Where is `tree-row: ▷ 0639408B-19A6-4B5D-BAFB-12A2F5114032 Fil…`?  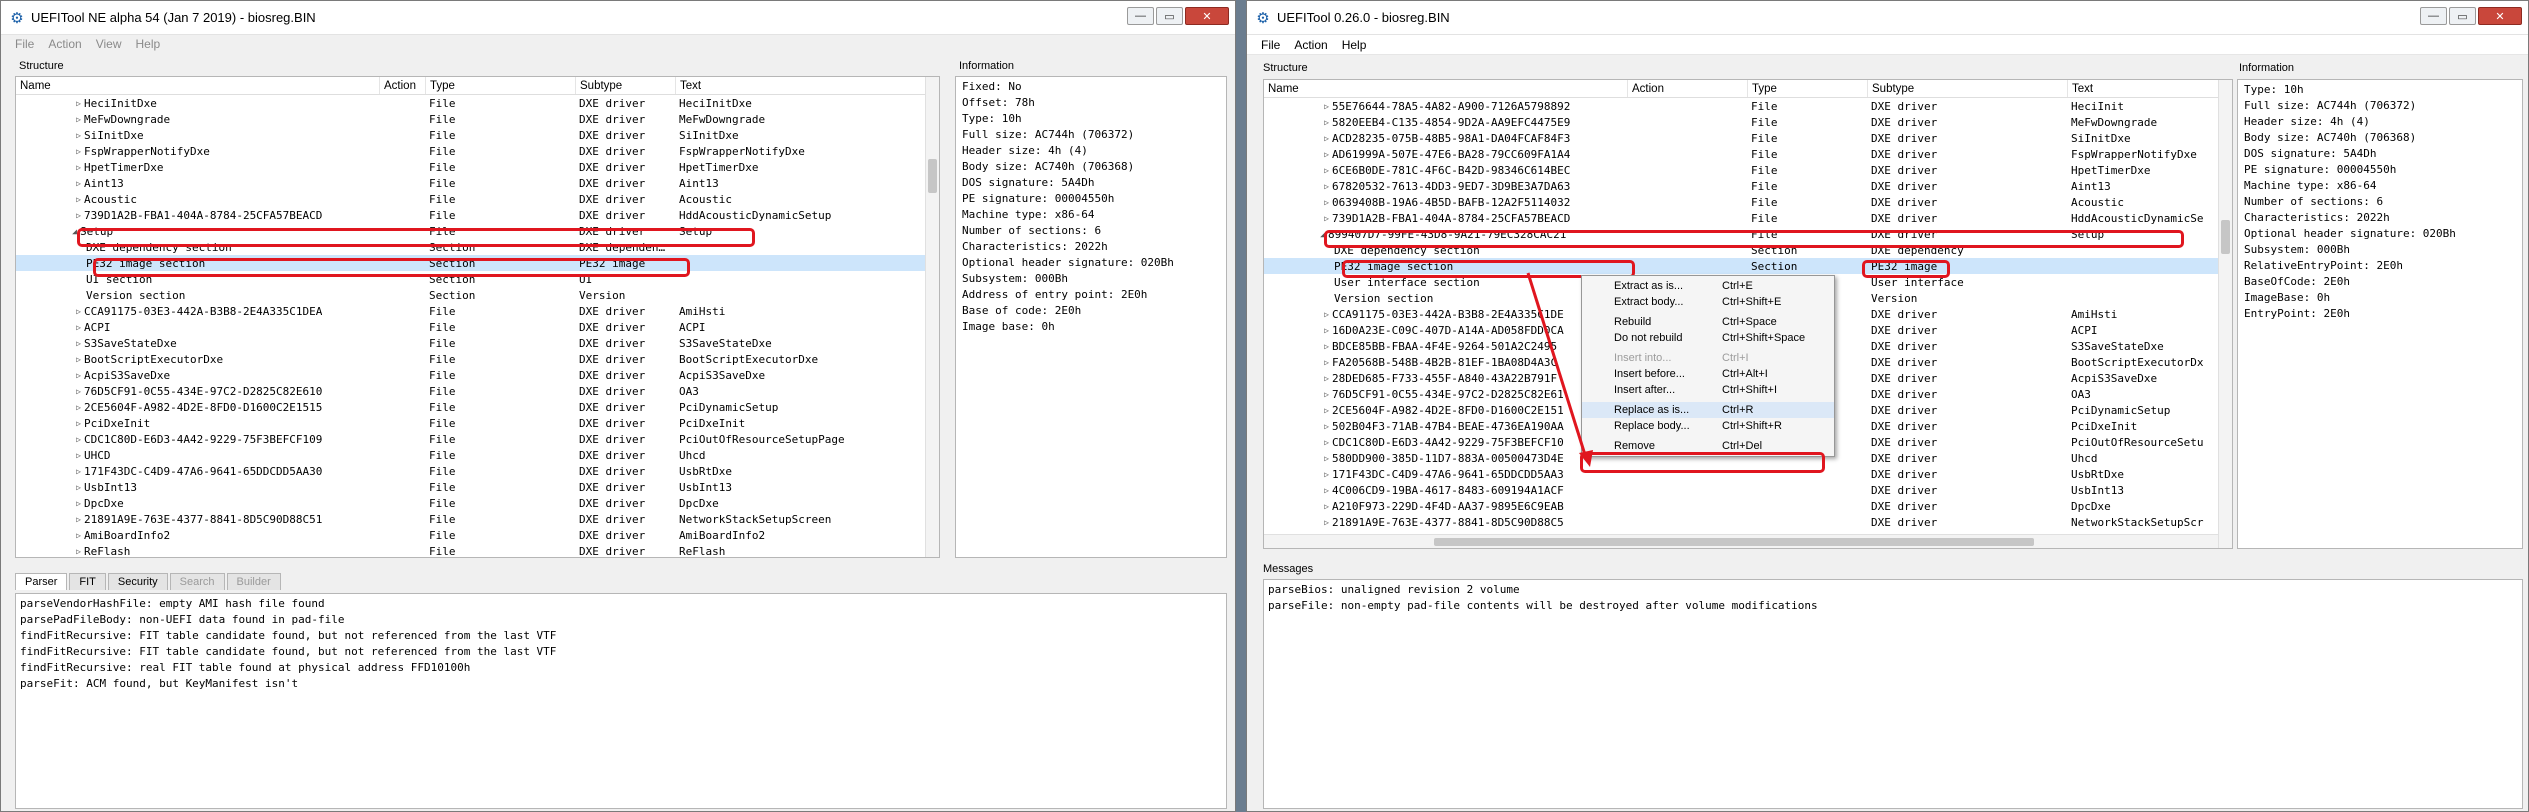 tree-row: ▷ 0639408B-19A6-4B5D-BAFB-12A2F5114032 Fil… is located at coordinates (1748, 202).